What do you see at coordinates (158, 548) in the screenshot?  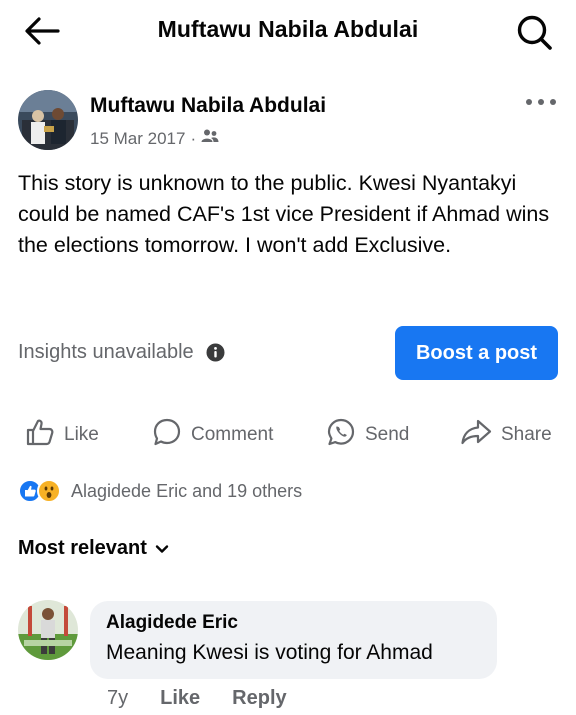 I see `chevron-down-icon` at bounding box center [158, 548].